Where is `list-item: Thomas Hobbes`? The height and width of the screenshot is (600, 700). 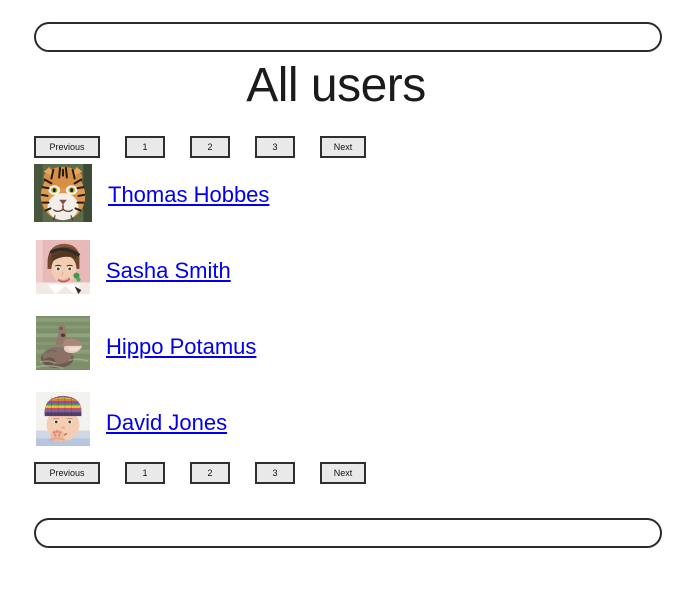
list-item: Thomas Hobbes is located at coordinates (284, 202).